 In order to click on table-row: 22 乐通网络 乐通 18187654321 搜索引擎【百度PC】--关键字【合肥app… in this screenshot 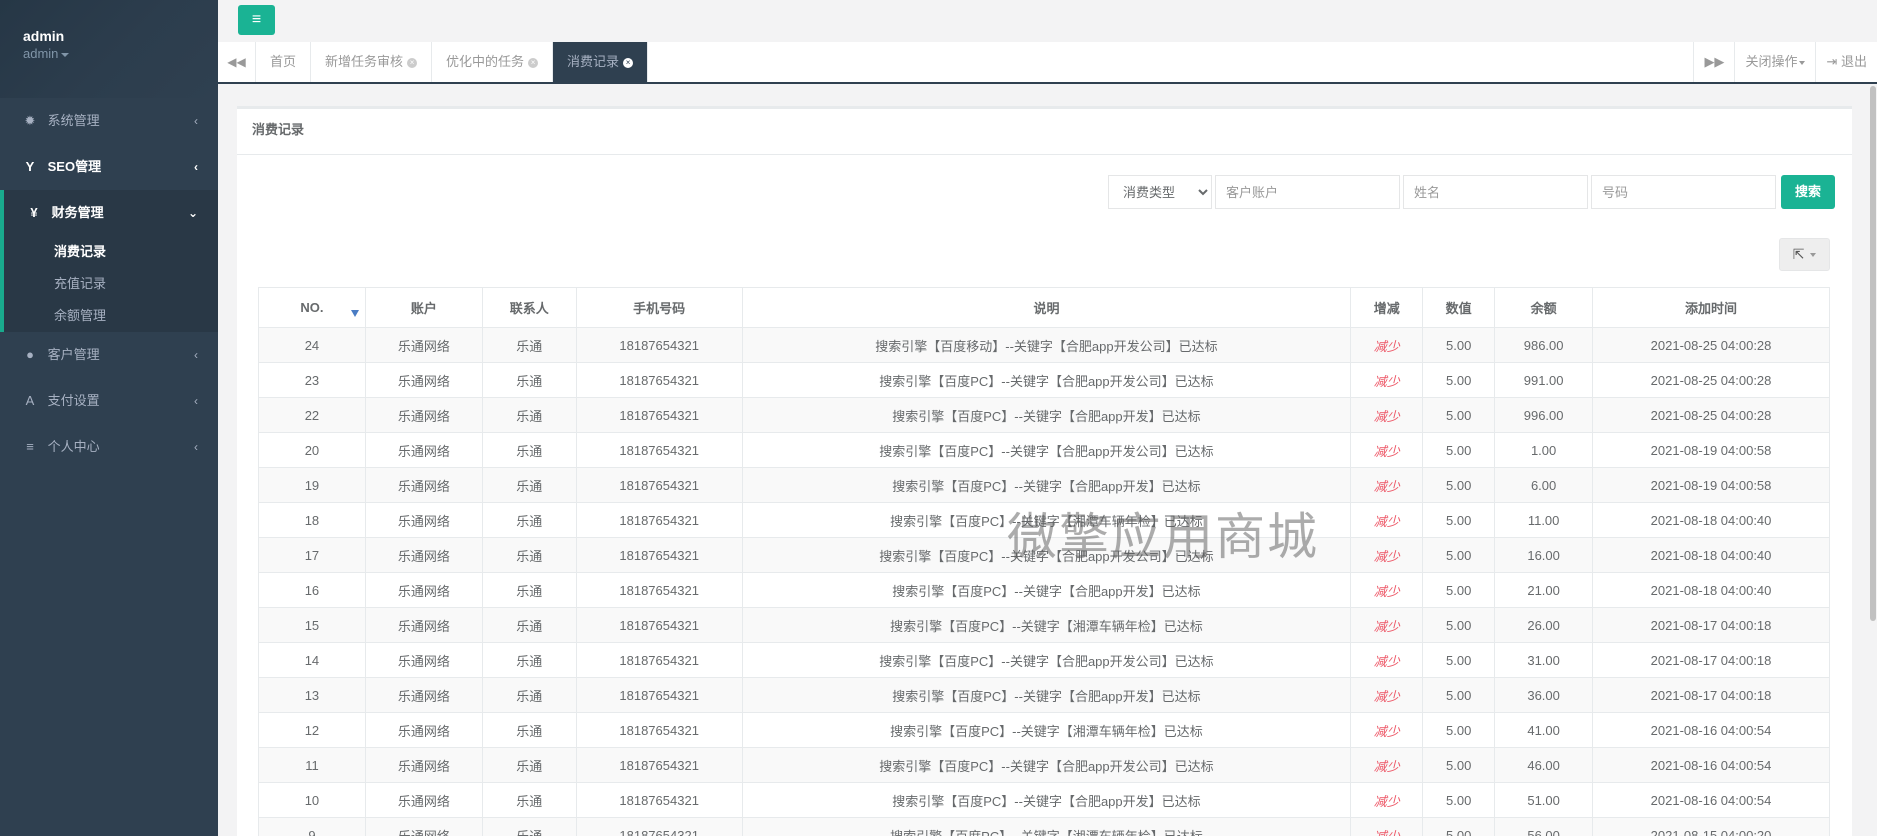, I will do `click(1044, 415)`.